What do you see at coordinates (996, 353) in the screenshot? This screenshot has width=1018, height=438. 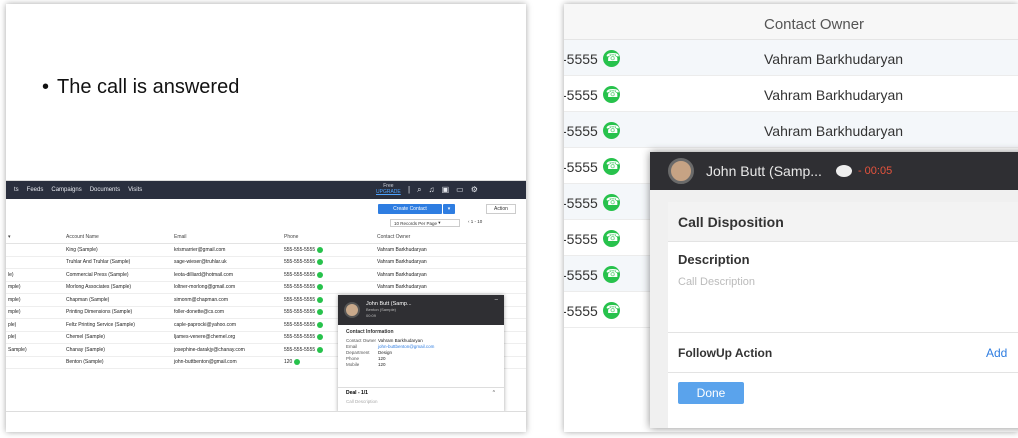 I see `add-followup-link: Add` at bounding box center [996, 353].